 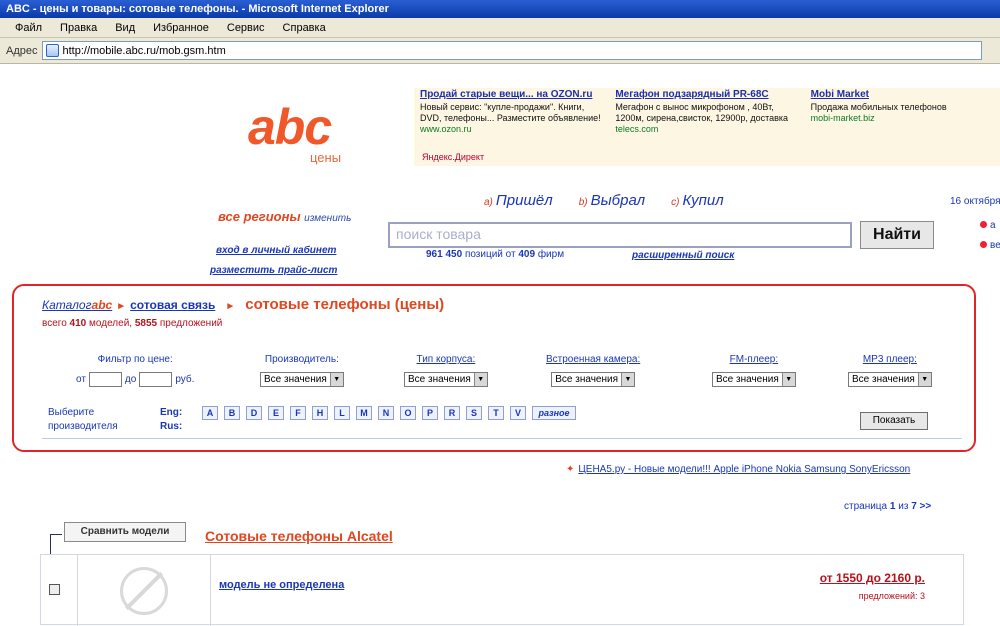 What do you see at coordinates (446, 379) in the screenshot?
I see `body-type-select: Все значения ▼` at bounding box center [446, 379].